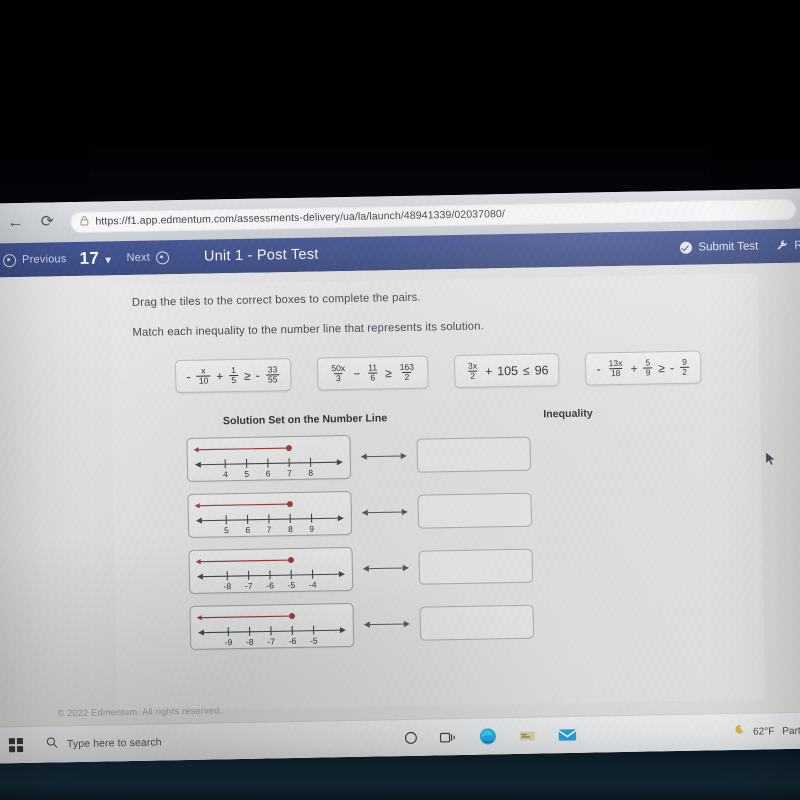 This screenshot has height=800, width=800. I want to click on match-row: -9 -8 -7 -6 -5, so click(465, 622).